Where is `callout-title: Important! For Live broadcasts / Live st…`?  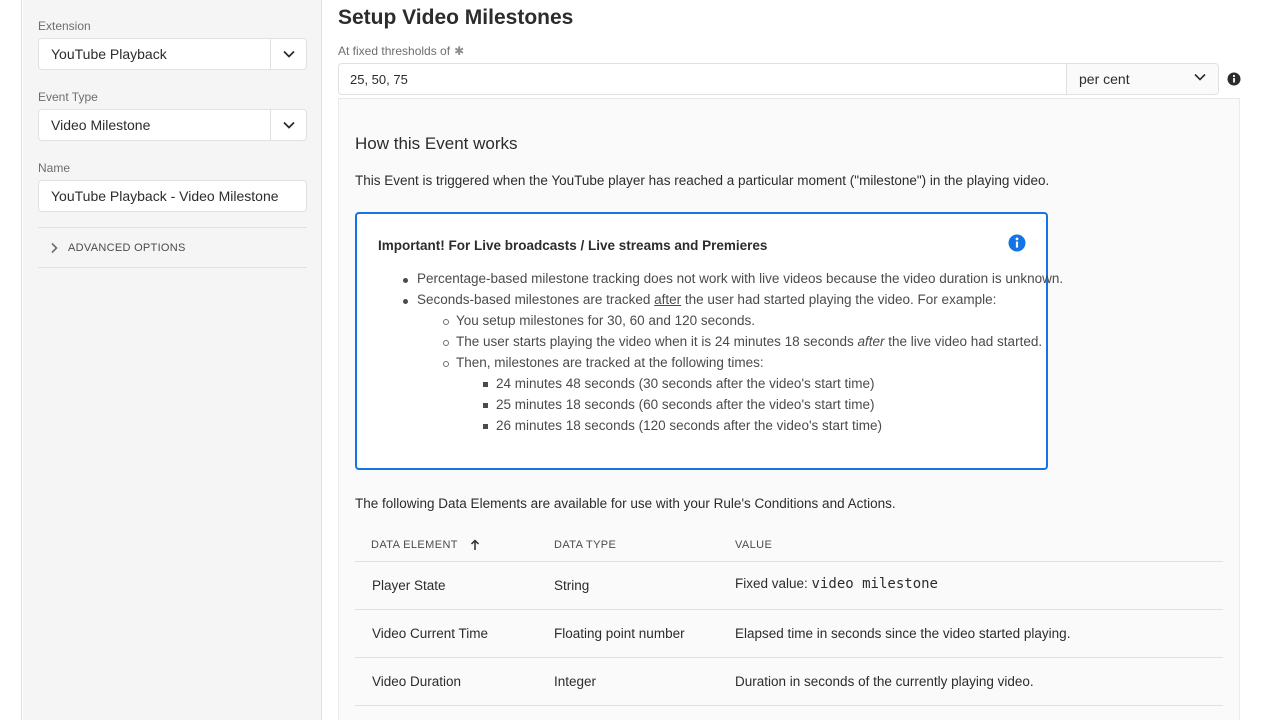
callout-title: Important! For Live broadcasts / Live st… is located at coordinates (573, 245).